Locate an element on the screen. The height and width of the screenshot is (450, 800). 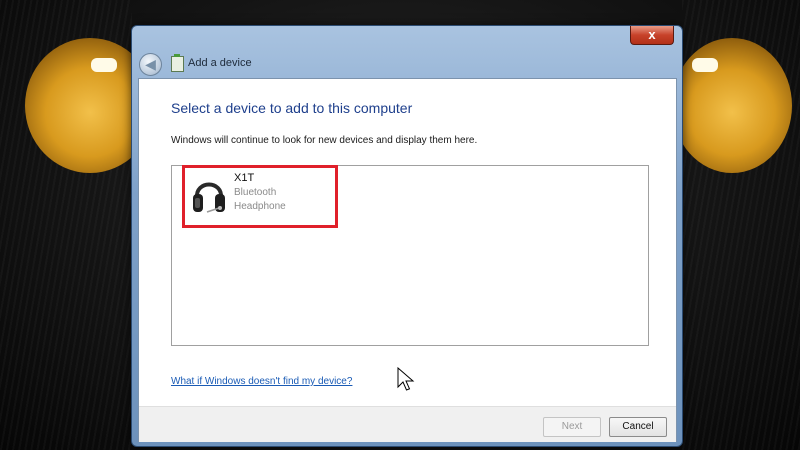
next-button: Next is located at coordinates (572, 427).